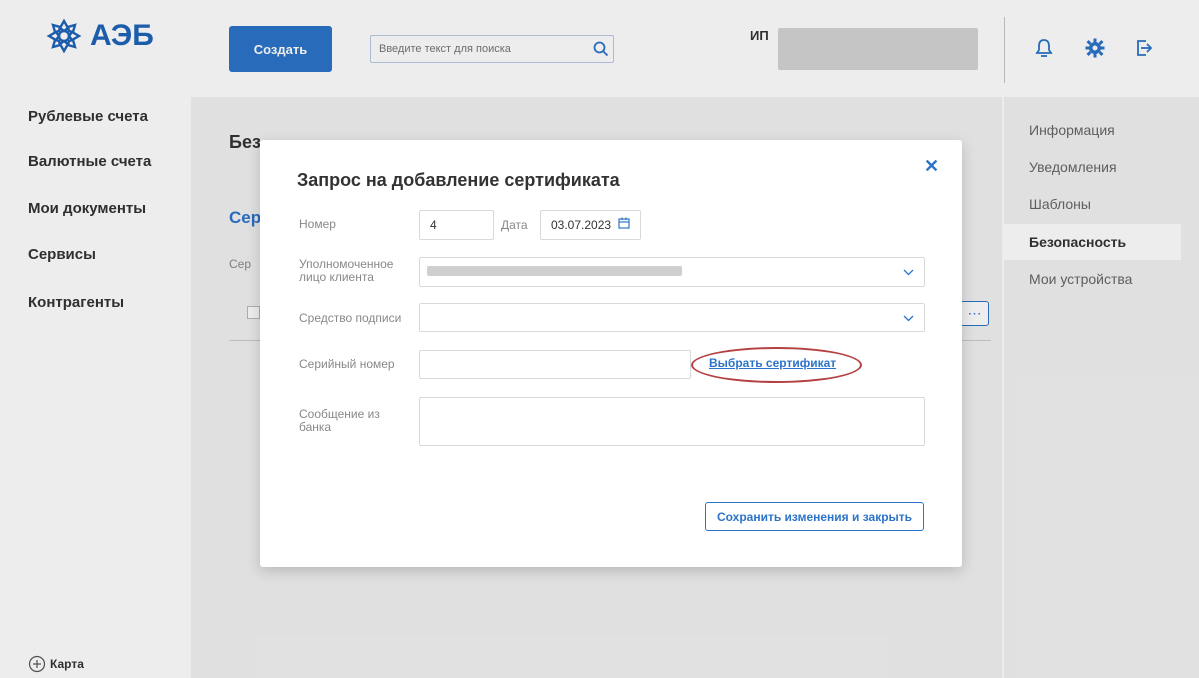 The height and width of the screenshot is (678, 1199). Describe the element at coordinates (347, 364) in the screenshot. I see `serial-number-label: Серийный номер` at that location.